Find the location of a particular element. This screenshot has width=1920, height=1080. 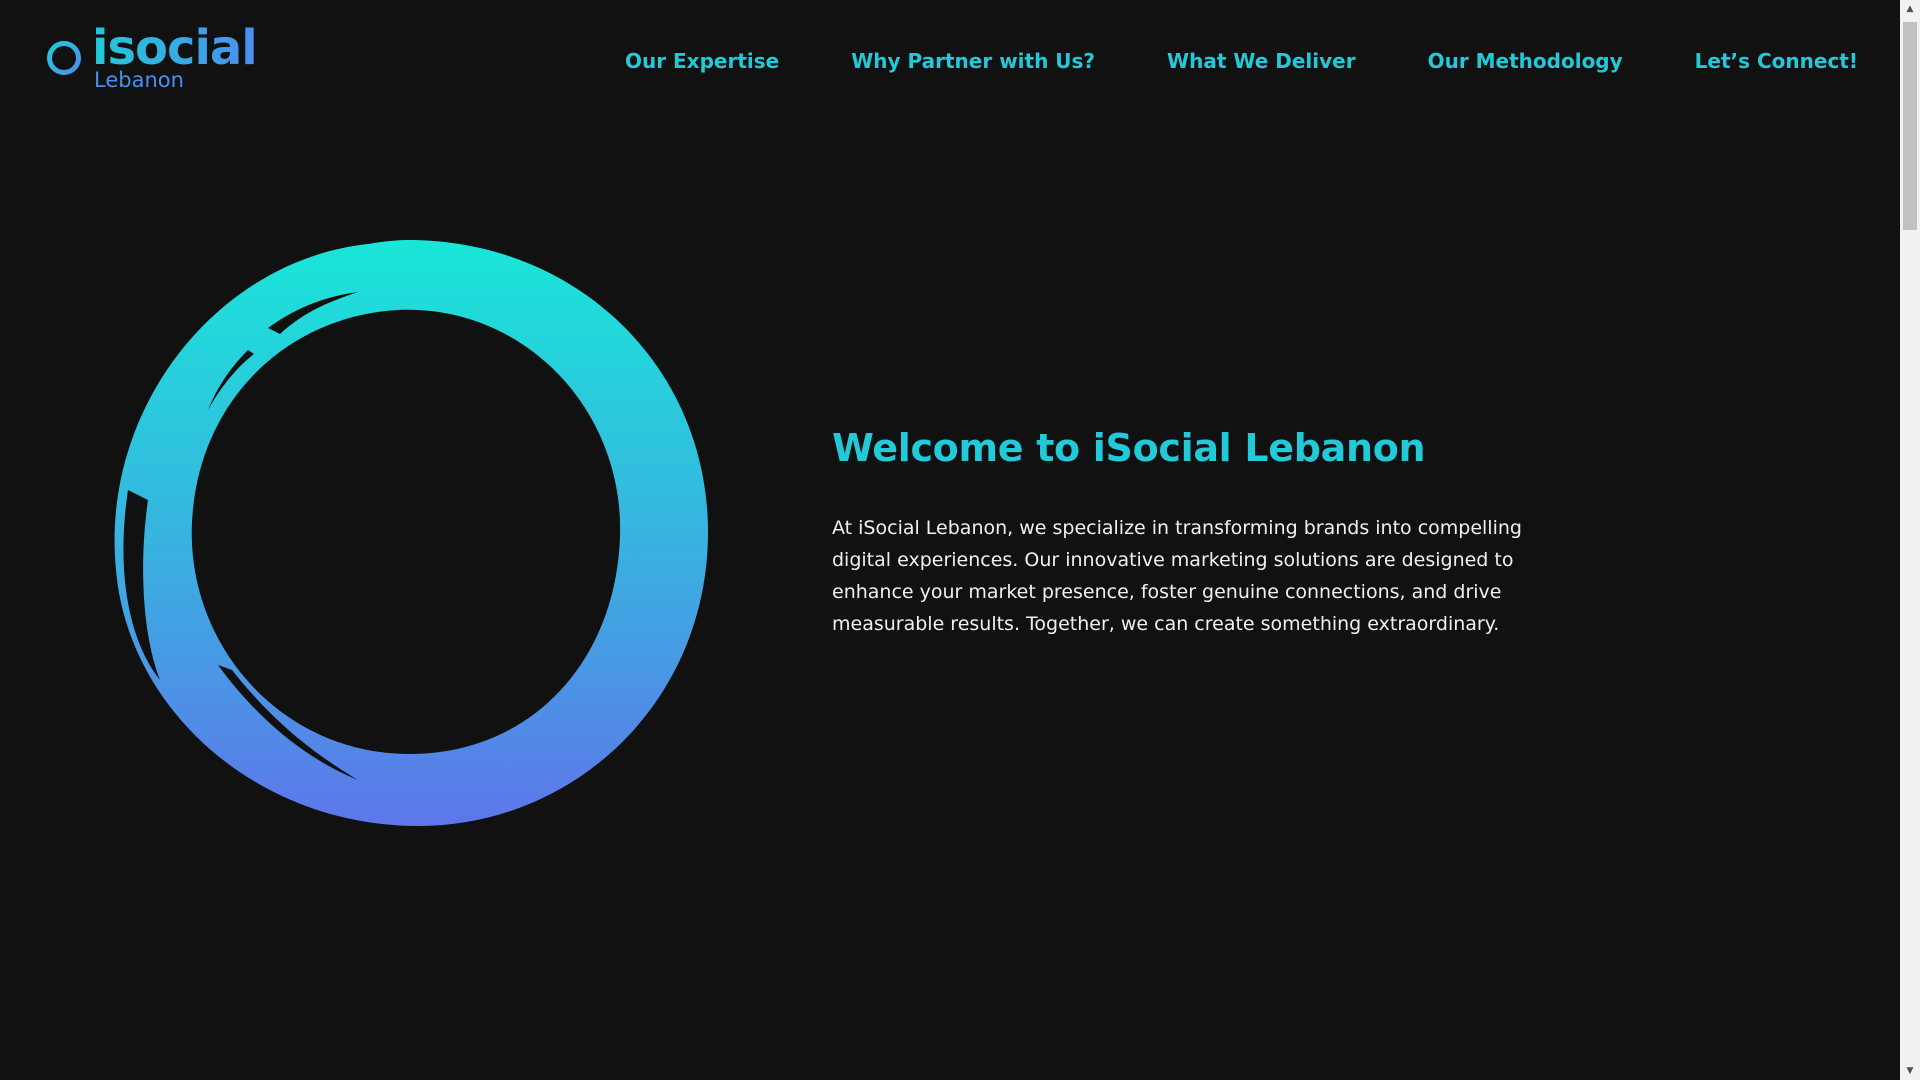

scroll-thumb is located at coordinates (1910, 126).